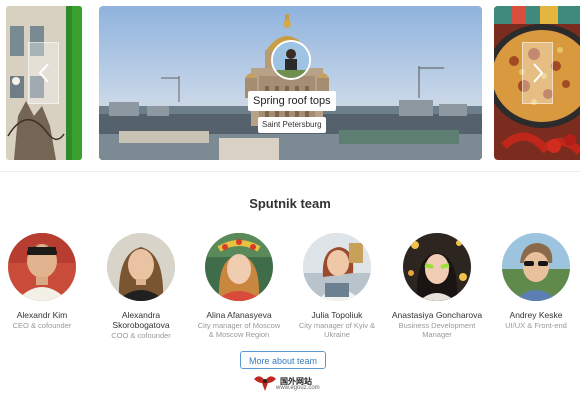 Image resolution: width=580 pixels, height=394 pixels. Describe the element at coordinates (42, 325) in the screenshot. I see `member-role-line: CEO & cofounder` at that location.